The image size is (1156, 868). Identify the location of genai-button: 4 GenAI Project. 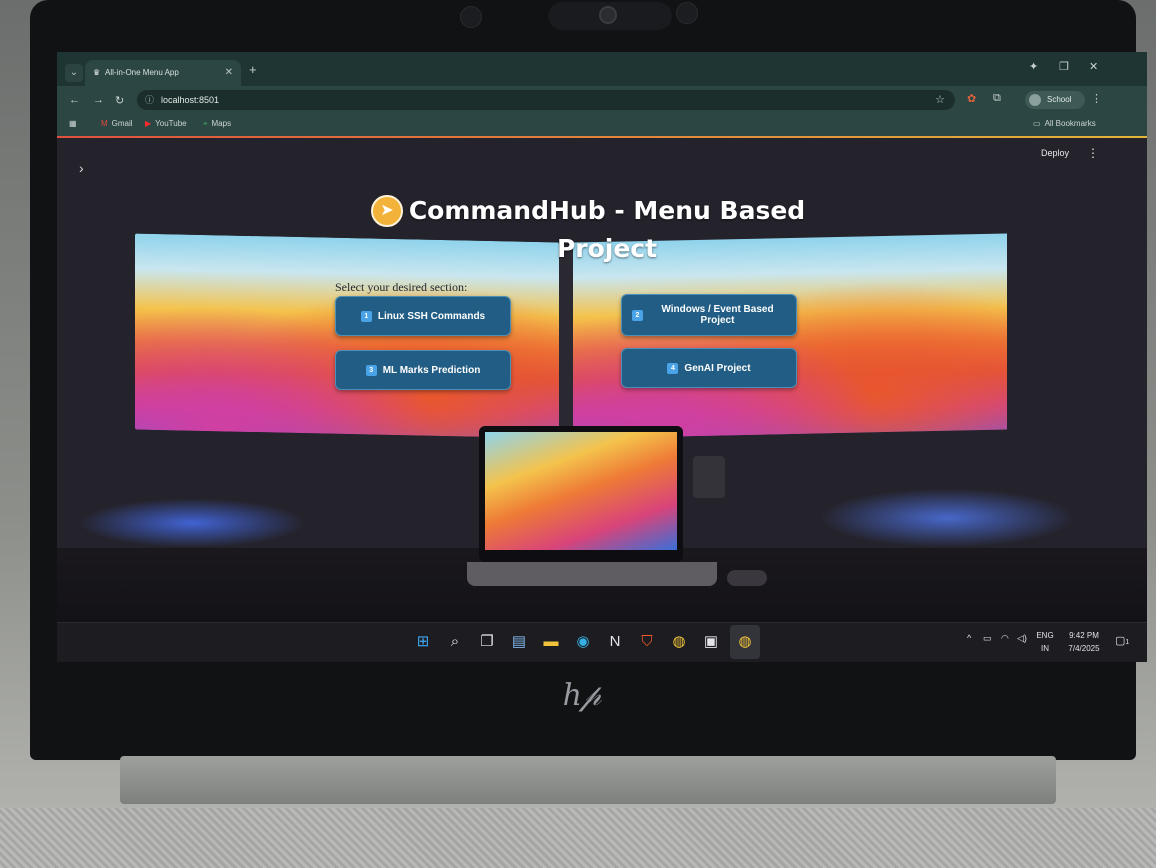
(709, 368).